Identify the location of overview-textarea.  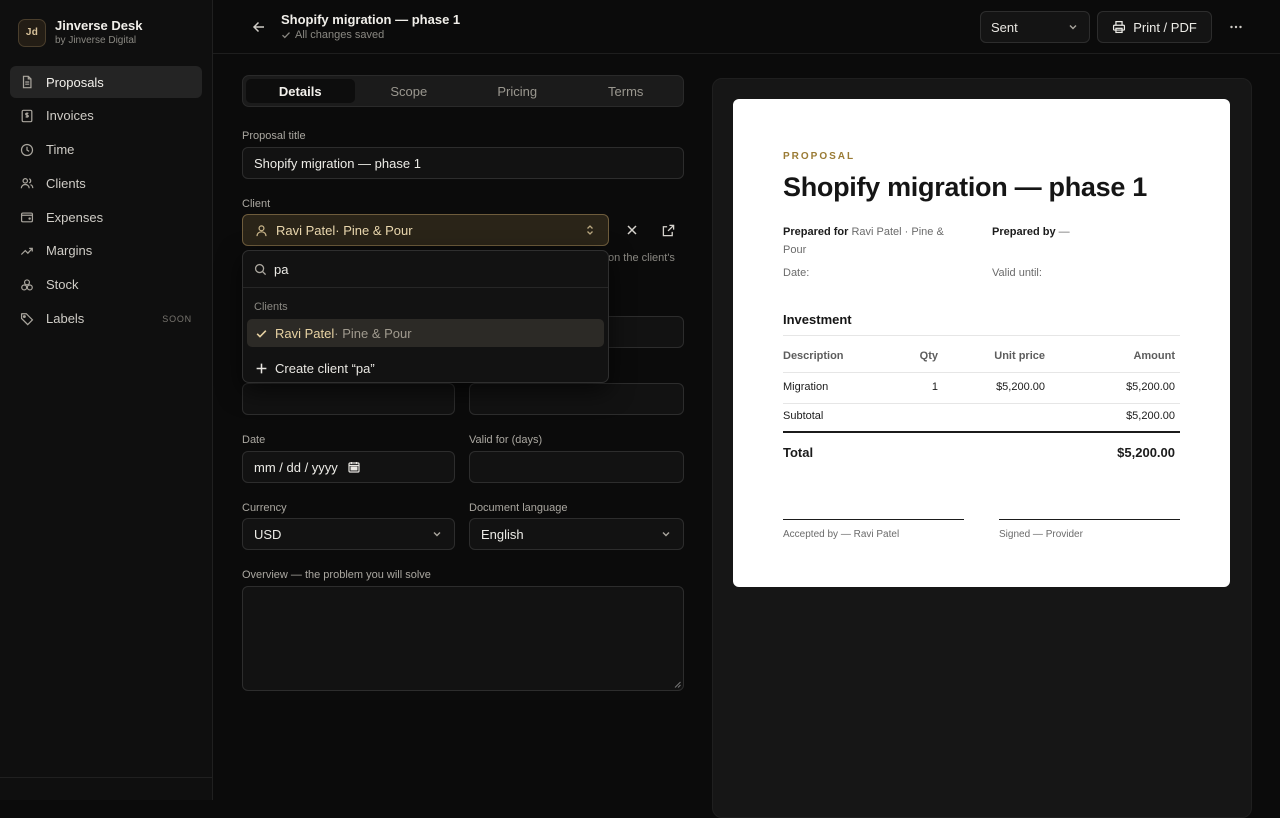
(463, 638).